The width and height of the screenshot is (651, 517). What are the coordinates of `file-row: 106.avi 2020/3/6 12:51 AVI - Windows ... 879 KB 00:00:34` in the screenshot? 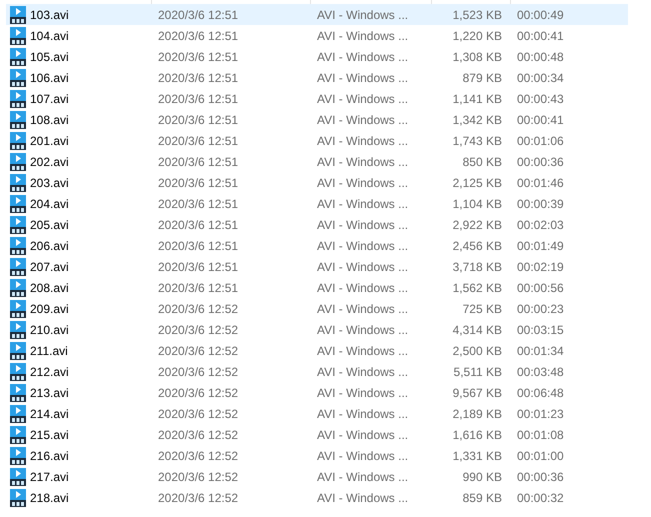 It's located at (317, 77).